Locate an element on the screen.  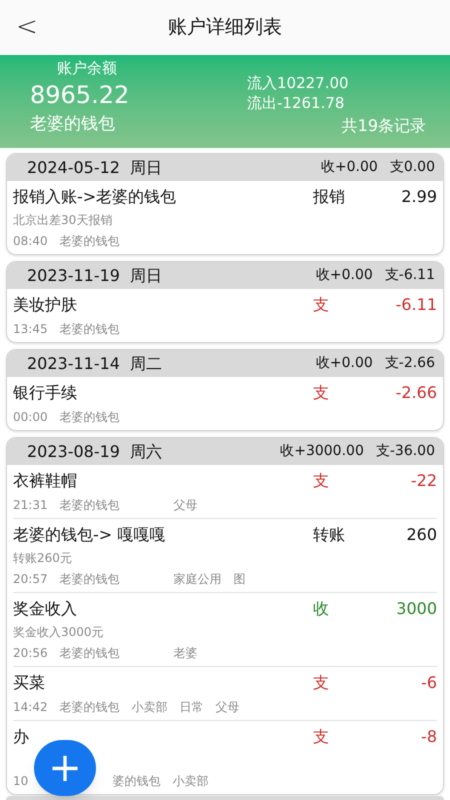
record-count: 共19条记录 is located at coordinates (384, 126).